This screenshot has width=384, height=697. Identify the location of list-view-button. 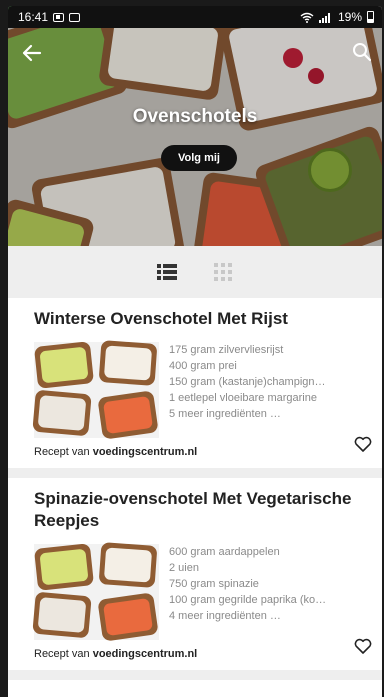
(167, 272).